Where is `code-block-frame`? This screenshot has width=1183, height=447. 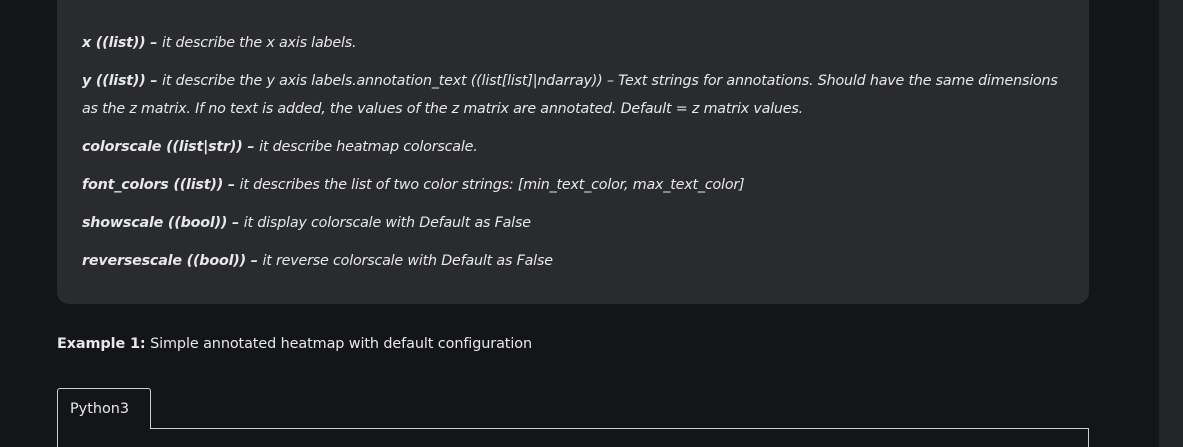 code-block-frame is located at coordinates (573, 437).